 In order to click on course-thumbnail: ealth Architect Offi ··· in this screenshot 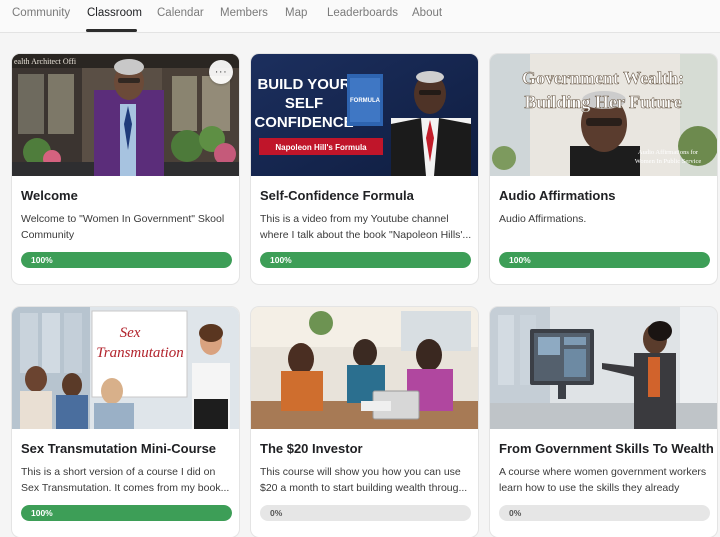, I will do `click(125, 115)`.